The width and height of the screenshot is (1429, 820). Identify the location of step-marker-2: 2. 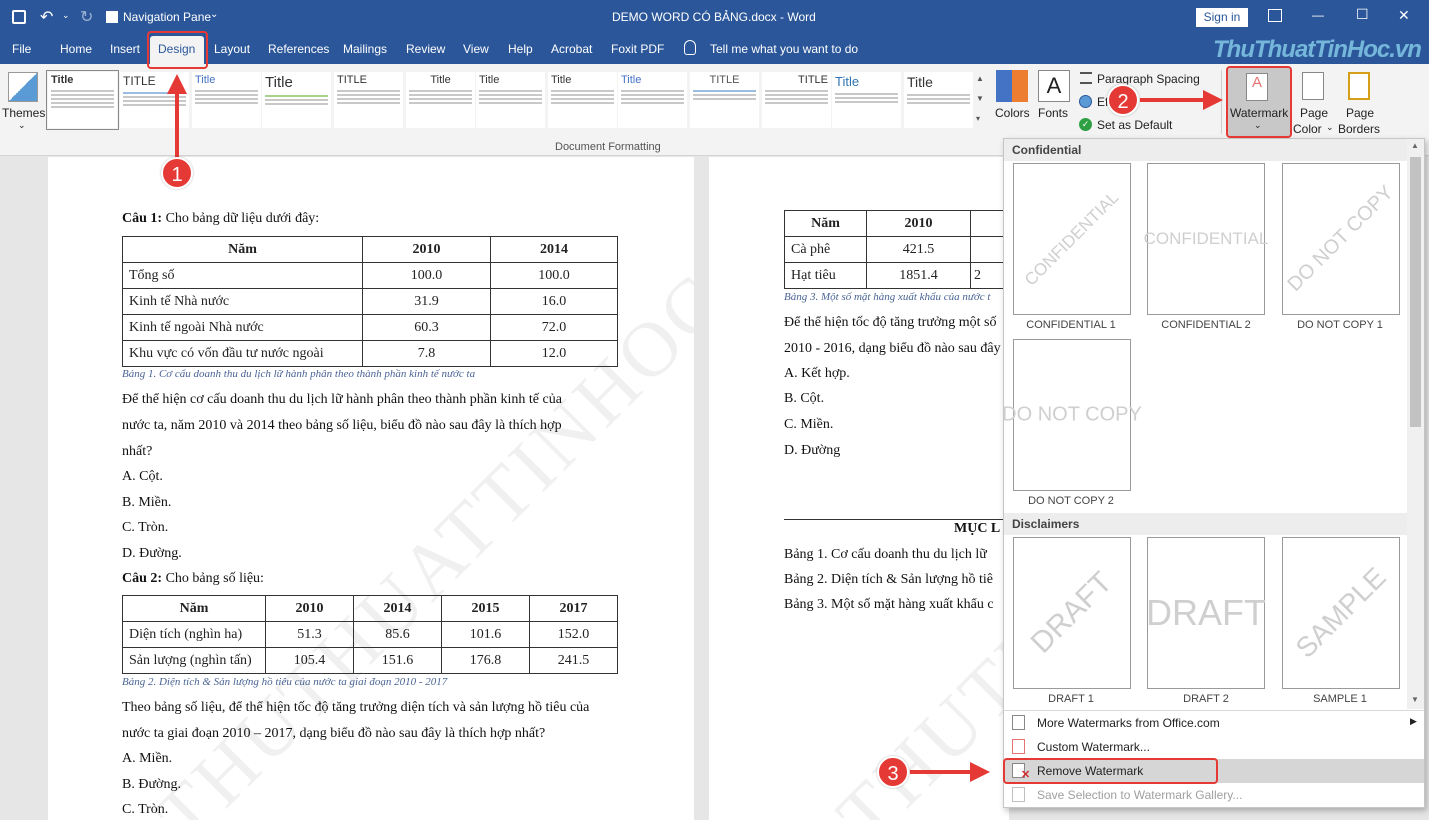
(1123, 100).